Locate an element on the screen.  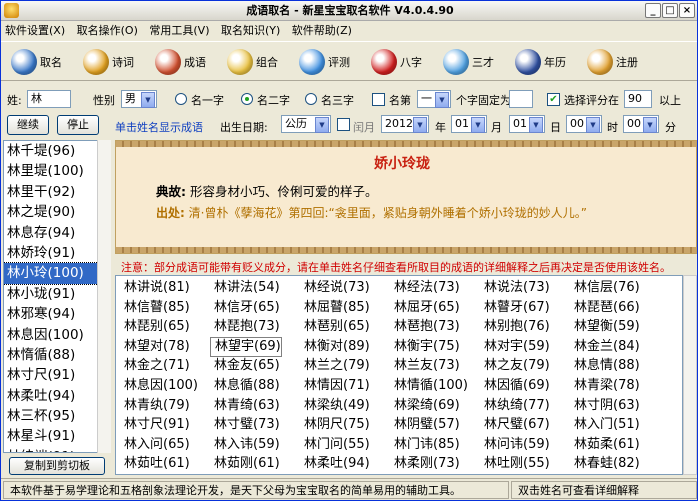
name-list-item: 林里堤(100) is located at coordinates (57, 171).